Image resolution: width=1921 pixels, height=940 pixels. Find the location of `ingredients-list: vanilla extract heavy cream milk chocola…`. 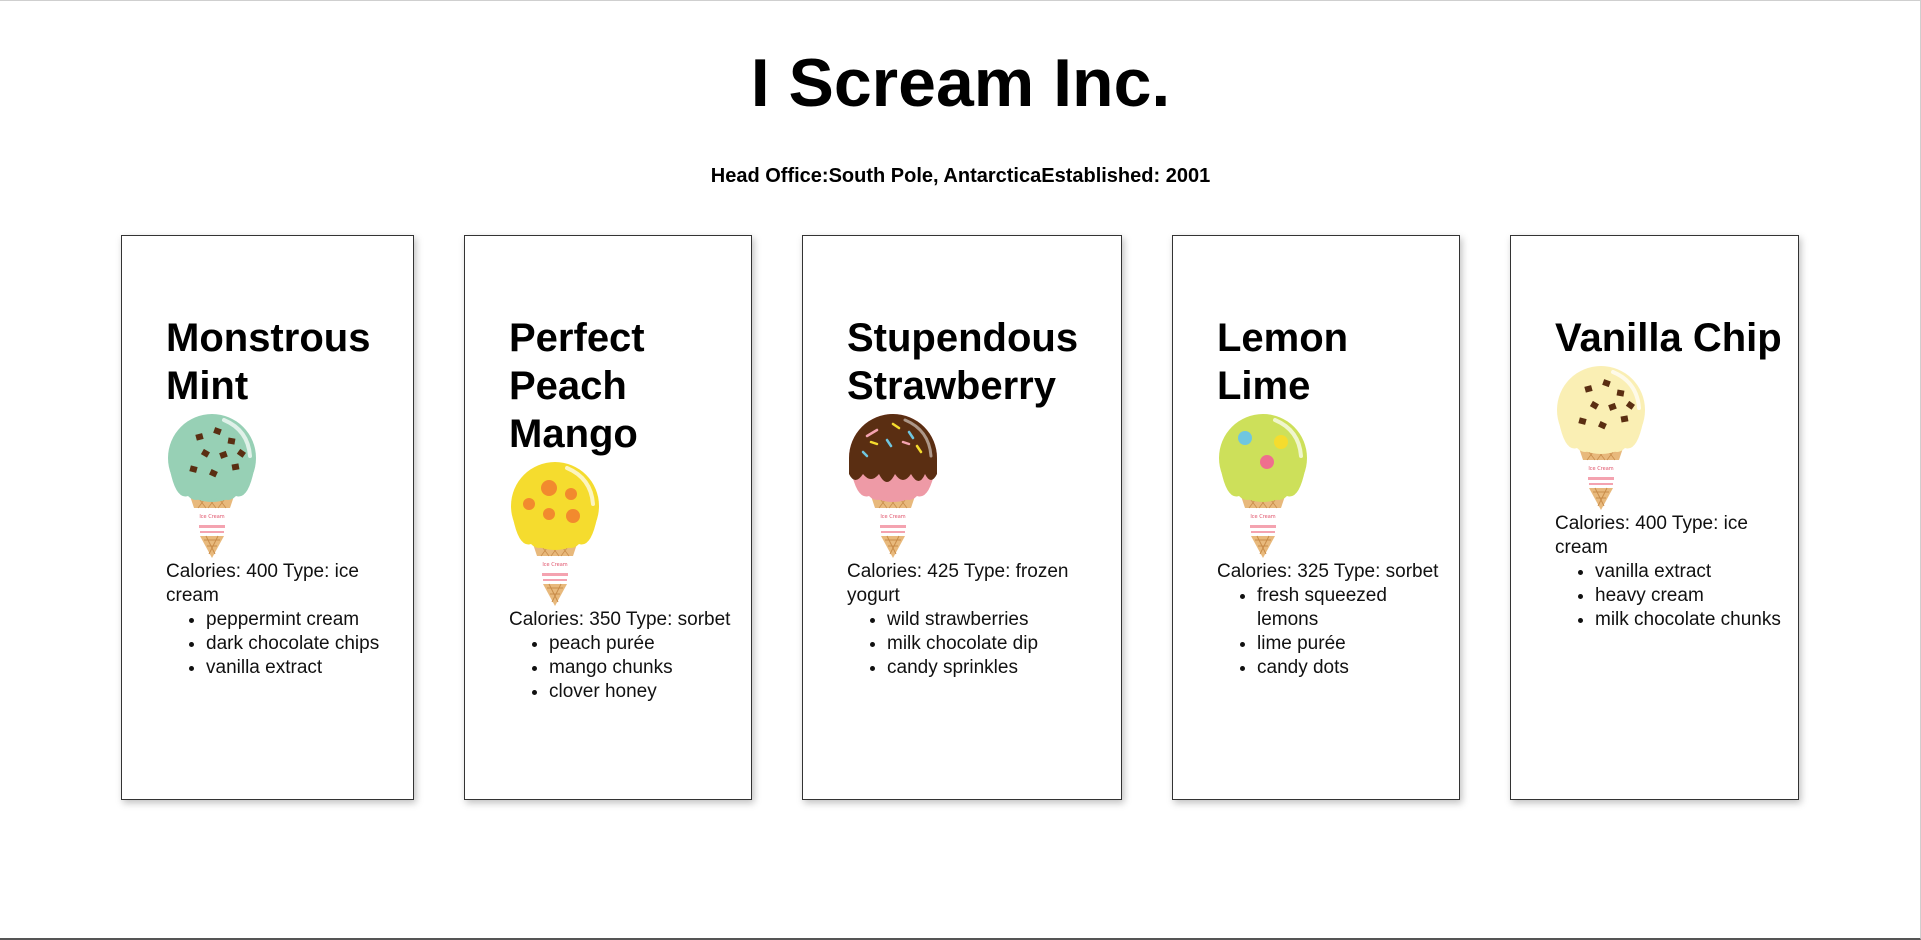

ingredients-list: vanilla extract heavy cream milk chocola… is located at coordinates (1670, 596).